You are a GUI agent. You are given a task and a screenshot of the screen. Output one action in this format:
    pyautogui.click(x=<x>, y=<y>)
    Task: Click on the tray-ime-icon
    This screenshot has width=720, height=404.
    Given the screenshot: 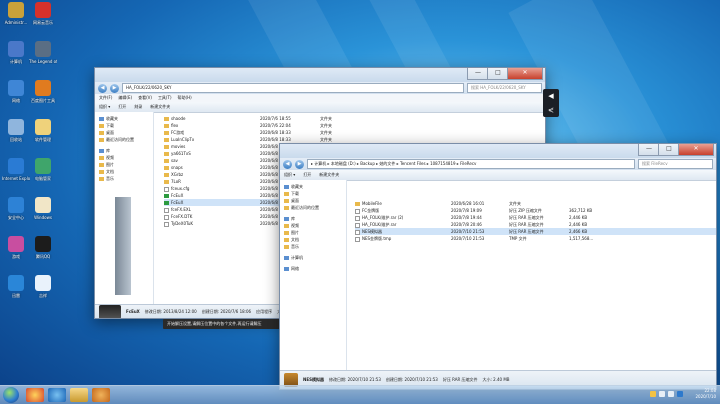 What is the action you would take?
    pyautogui.click(x=680, y=394)
    